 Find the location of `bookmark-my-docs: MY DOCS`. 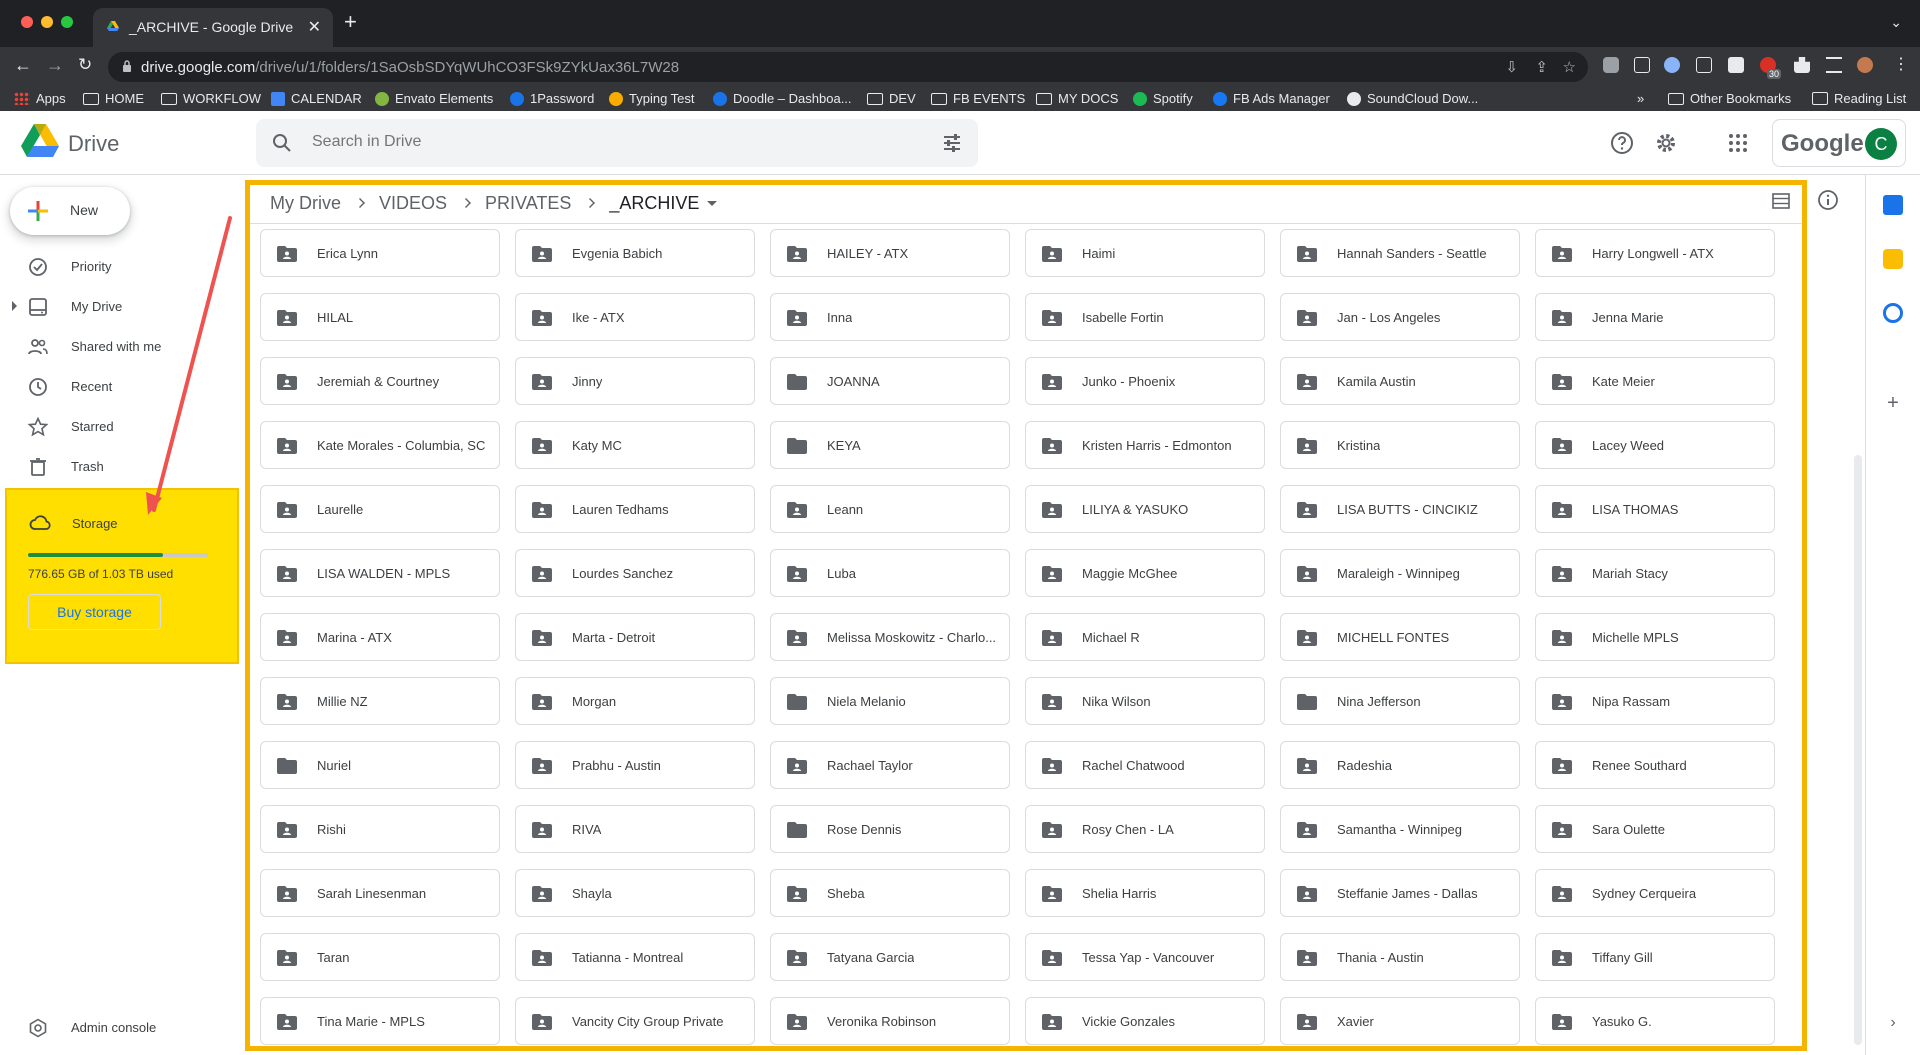

bookmark-my-docs: MY DOCS is located at coordinates (1077, 98).